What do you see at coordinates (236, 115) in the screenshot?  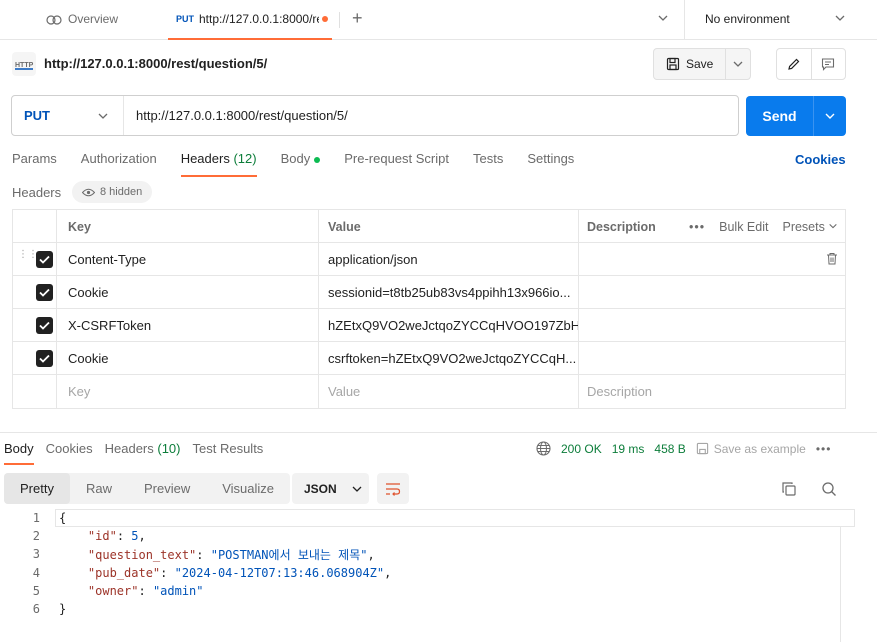 I see `url-input: http://127.0.0.1:8000/rest/question/5/` at bounding box center [236, 115].